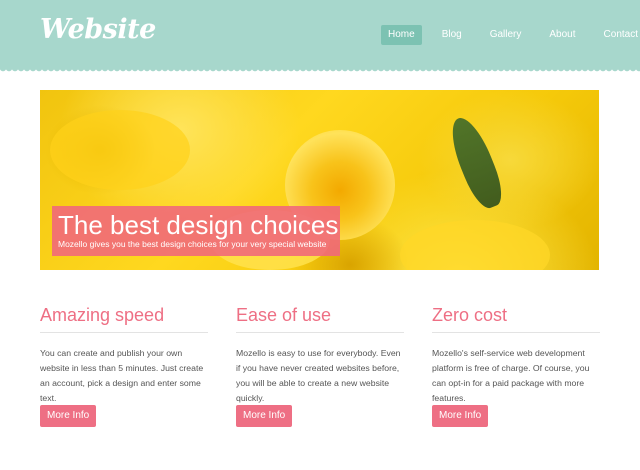  Describe the element at coordinates (506, 35) in the screenshot. I see `nav-gallery: Gallery` at that location.